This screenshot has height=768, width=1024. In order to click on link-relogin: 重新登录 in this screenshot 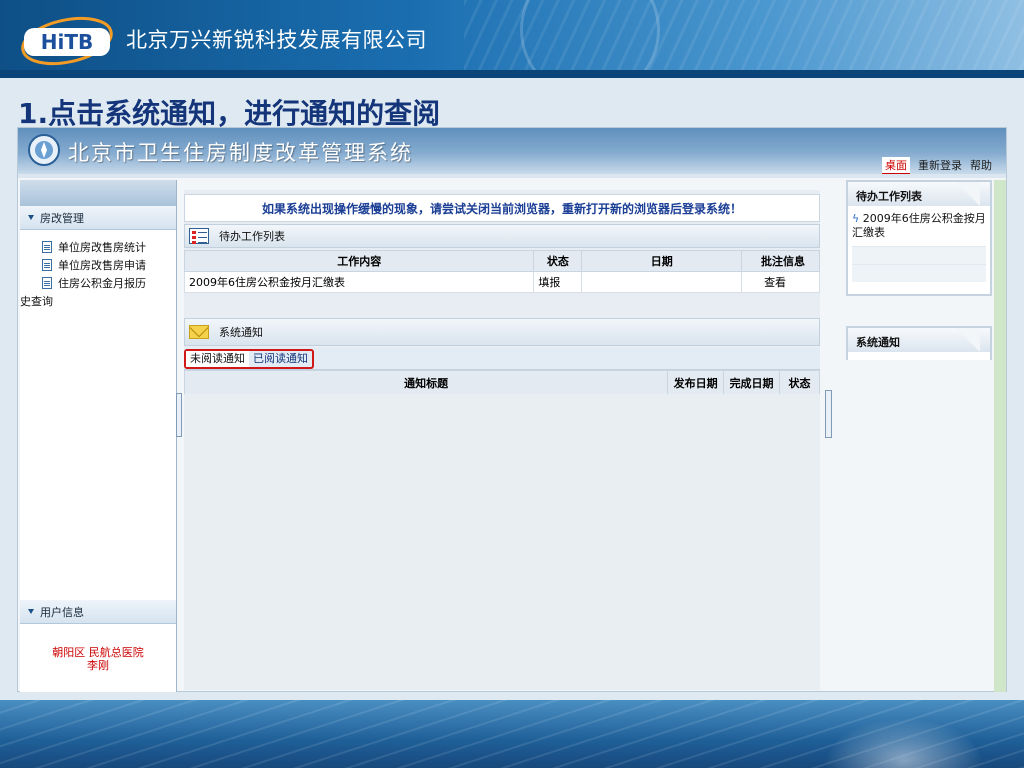, I will do `click(940, 165)`.